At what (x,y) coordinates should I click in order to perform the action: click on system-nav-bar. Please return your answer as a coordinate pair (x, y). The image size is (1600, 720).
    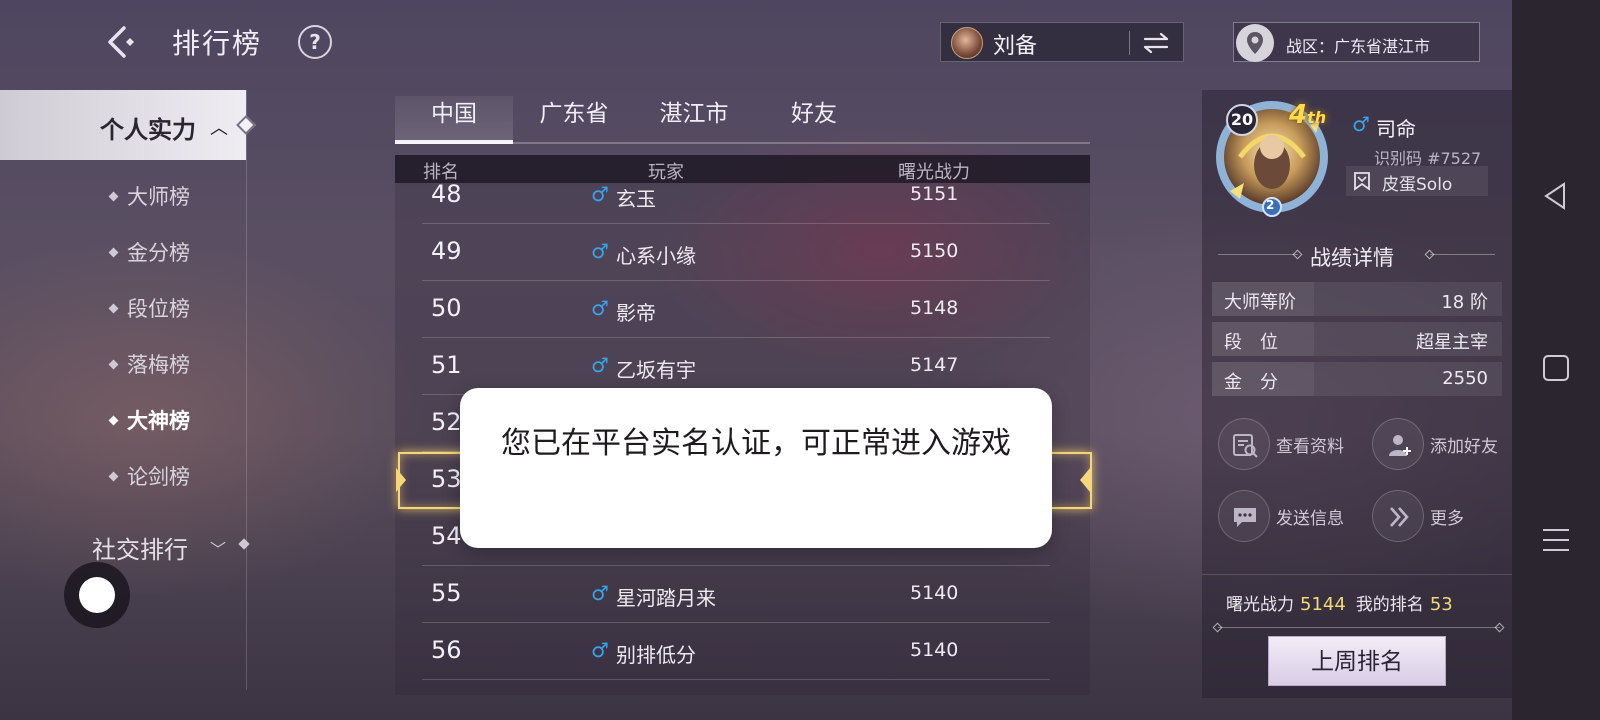
    Looking at the image, I should click on (1556, 360).